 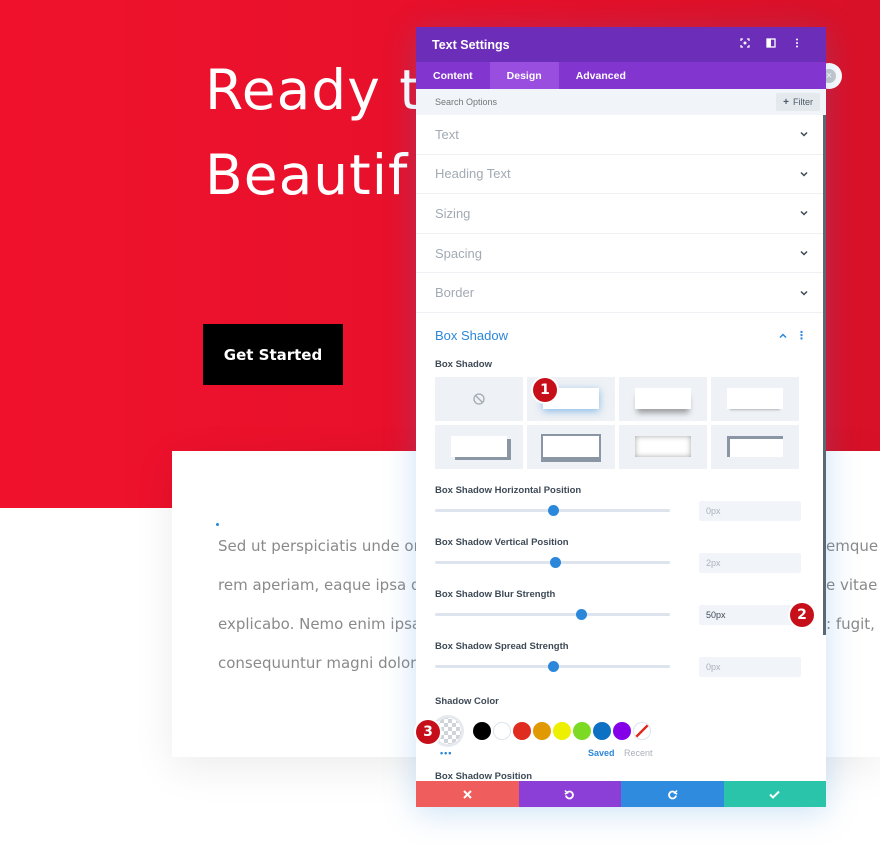 I want to click on modal-header: Text Settings, so click(x=621, y=44).